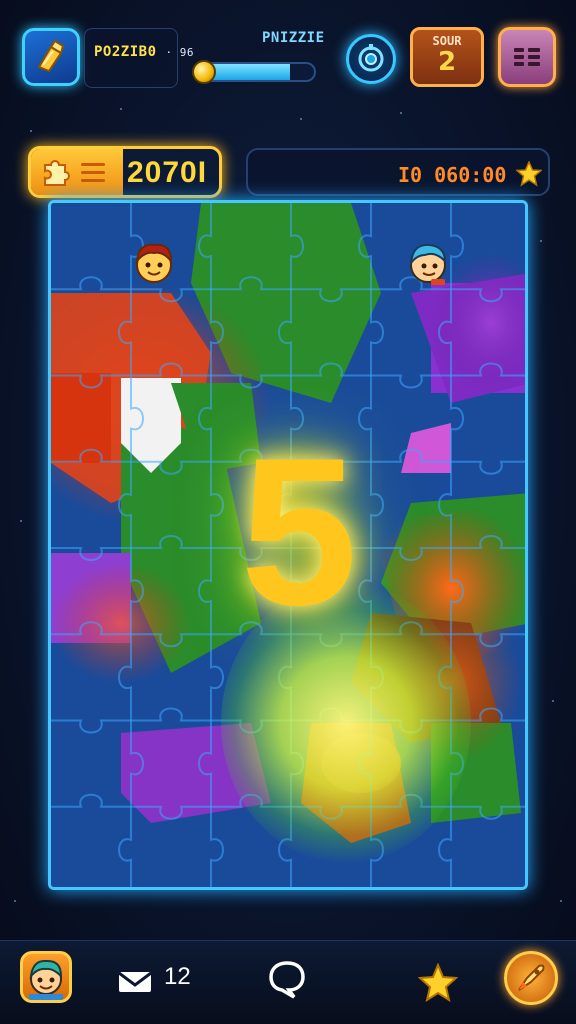  I want to click on bottom-bar: 12, so click(288, 982).